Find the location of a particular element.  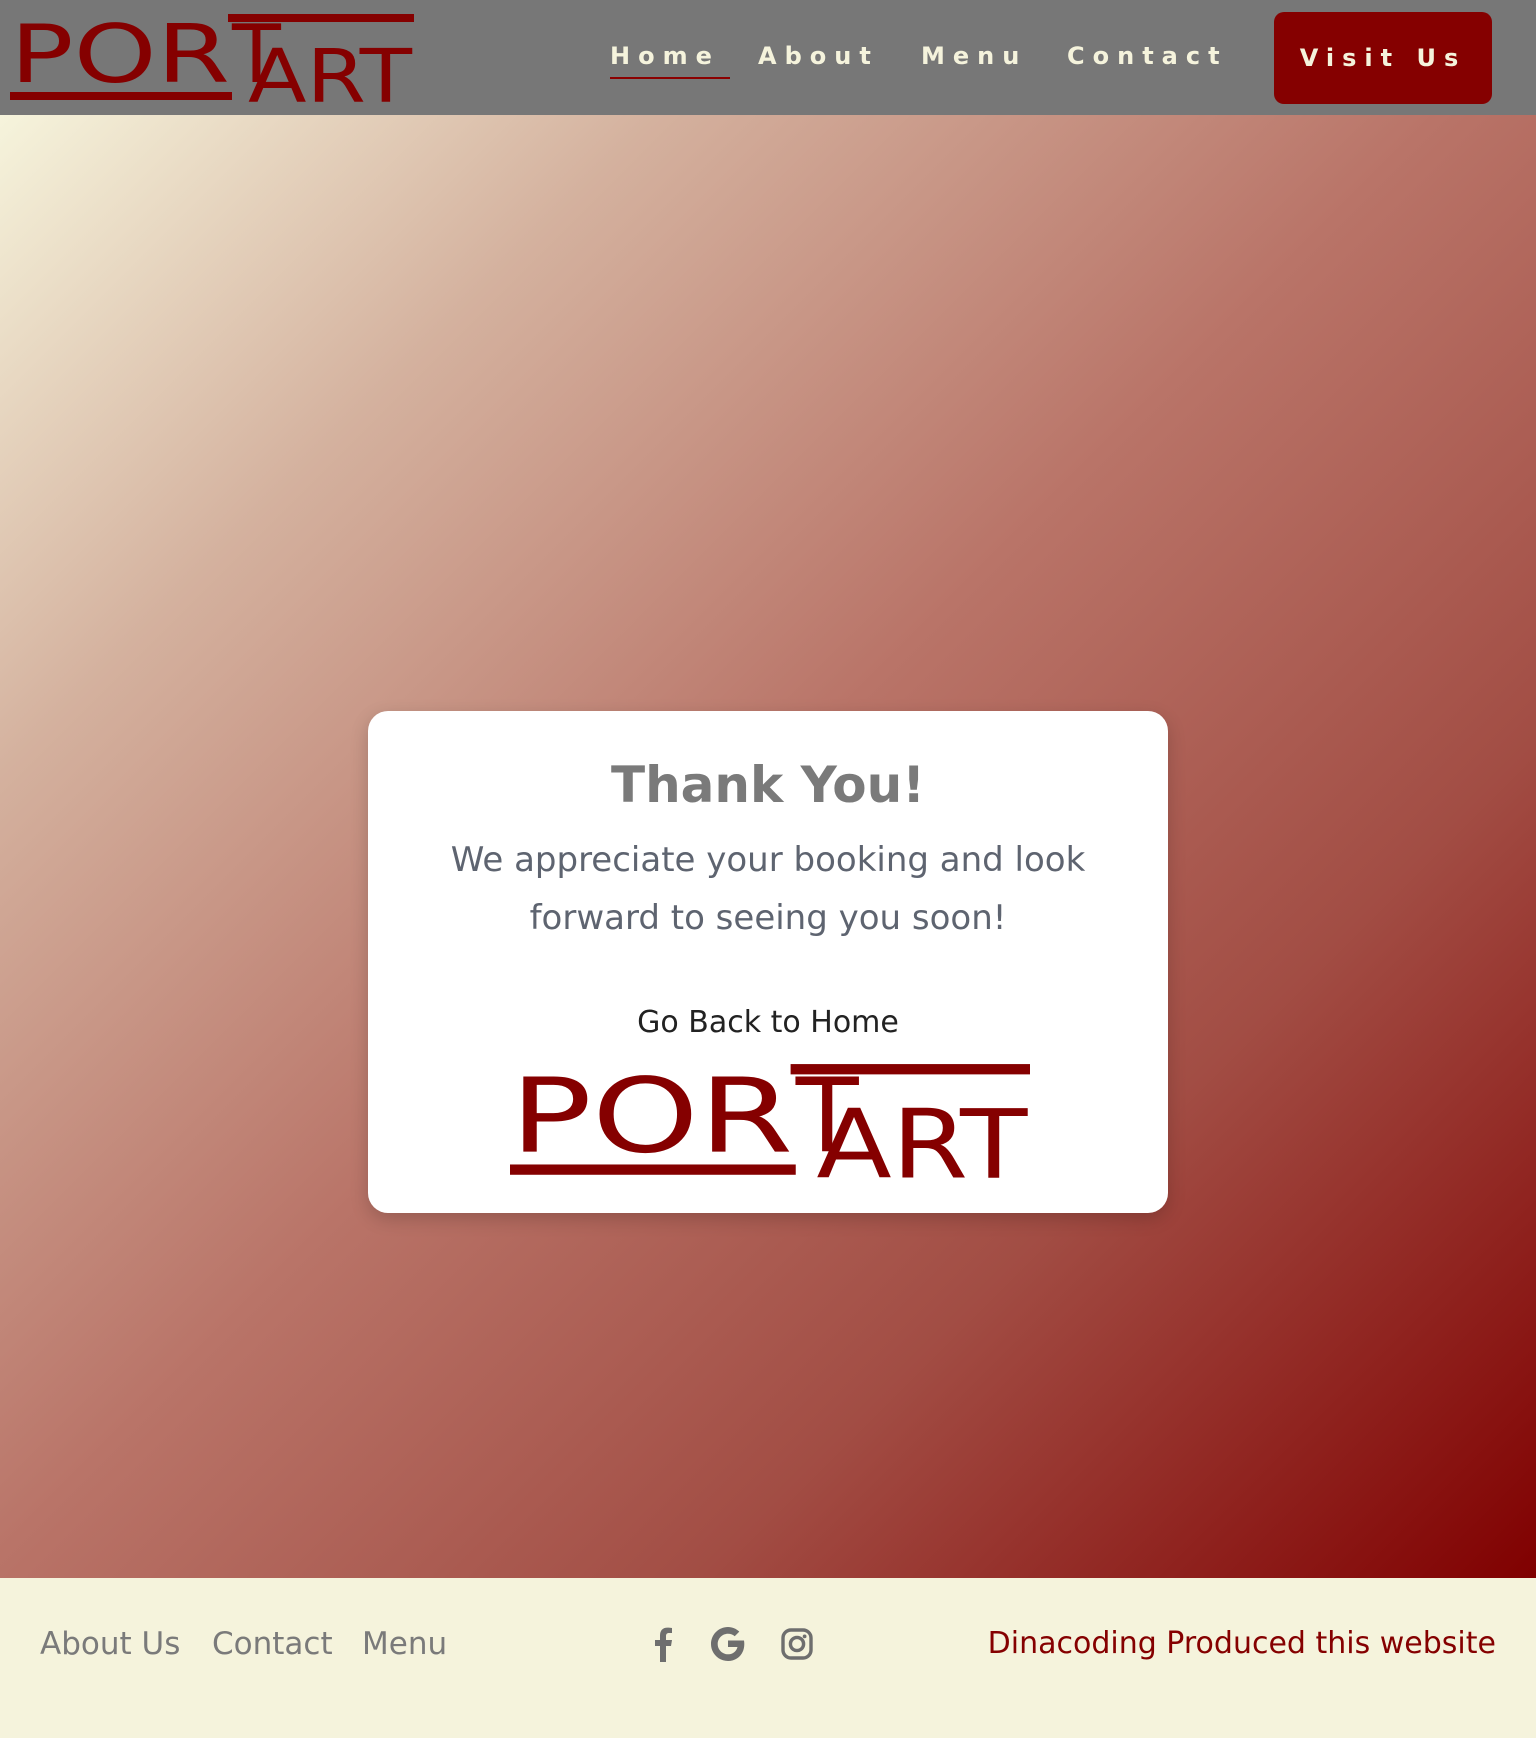

back-home-link: Go Back to Home is located at coordinates (768, 1023).